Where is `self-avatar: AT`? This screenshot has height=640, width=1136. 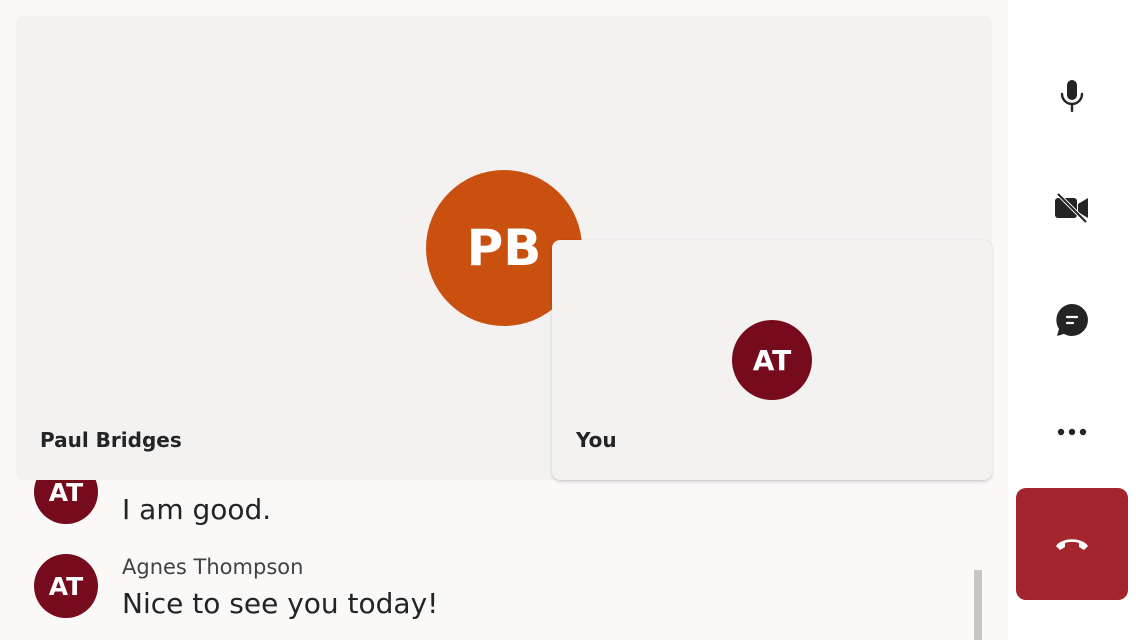
self-avatar: AT is located at coordinates (772, 360).